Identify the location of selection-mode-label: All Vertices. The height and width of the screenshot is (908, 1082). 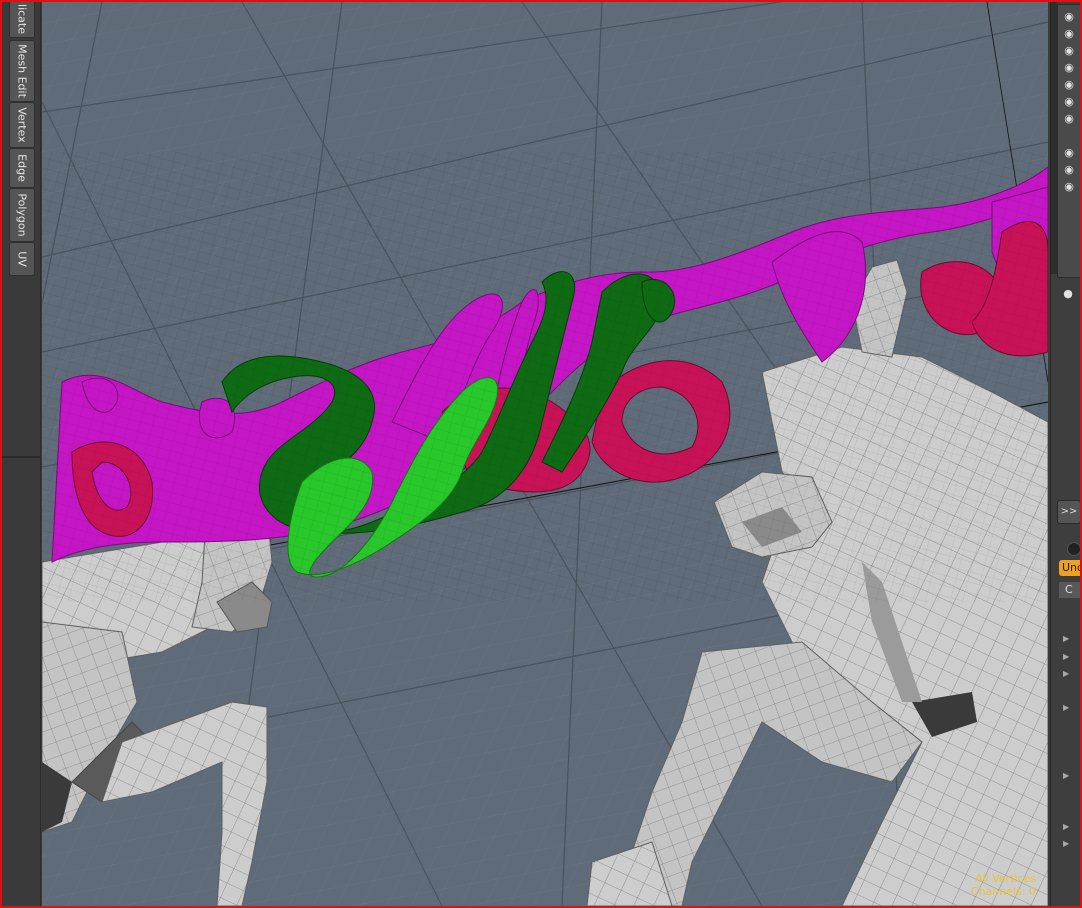
(1005, 878).